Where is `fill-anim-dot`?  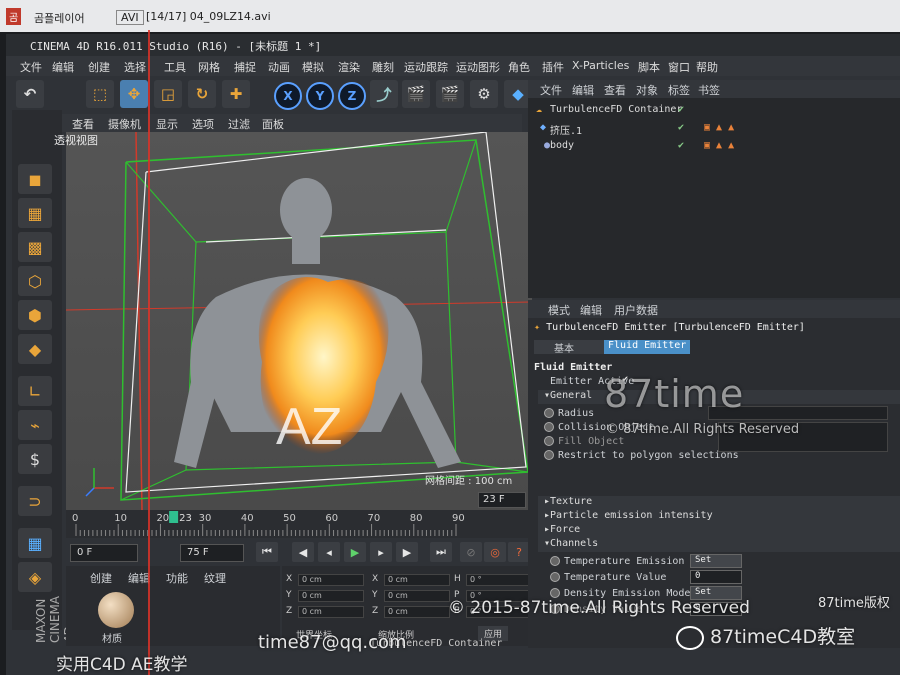 fill-anim-dot is located at coordinates (549, 441).